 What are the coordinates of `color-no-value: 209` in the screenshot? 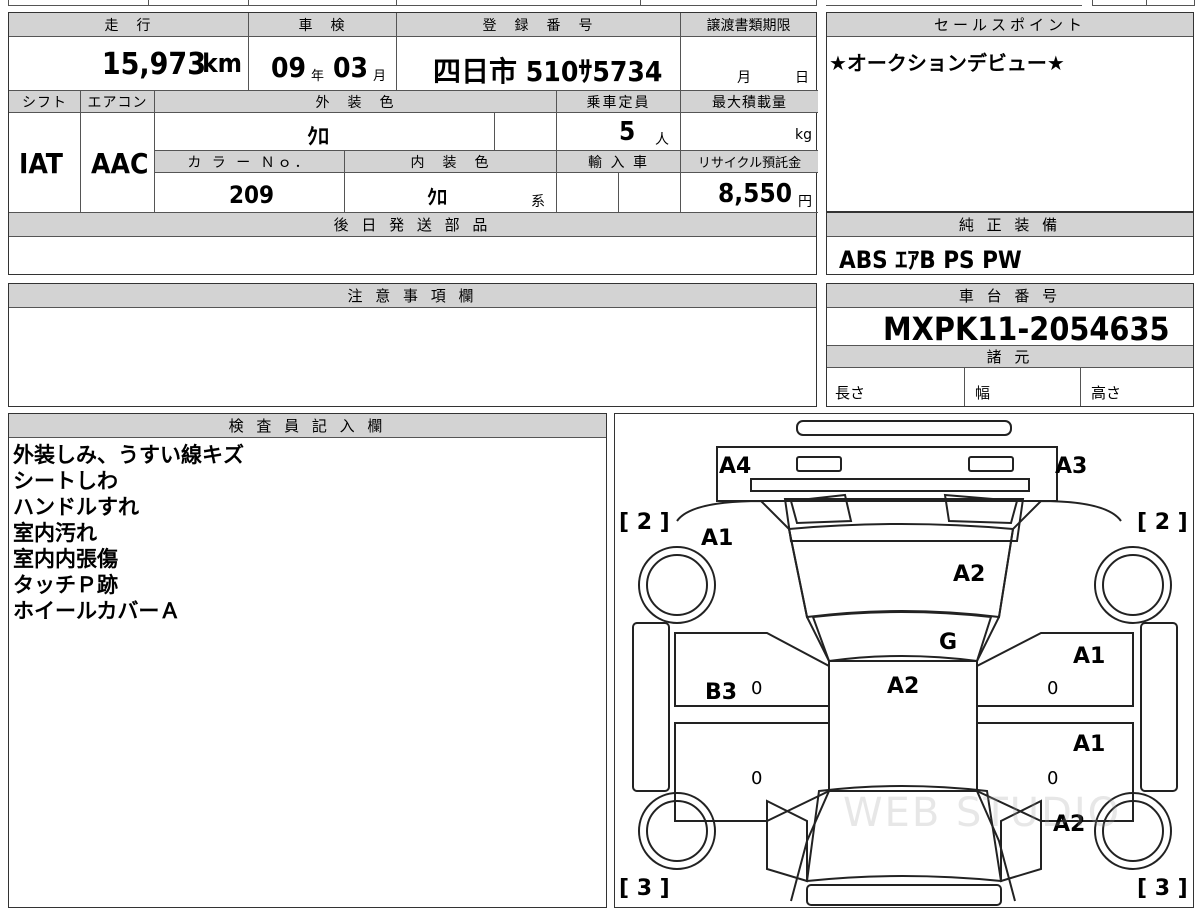 It's located at (252, 195).